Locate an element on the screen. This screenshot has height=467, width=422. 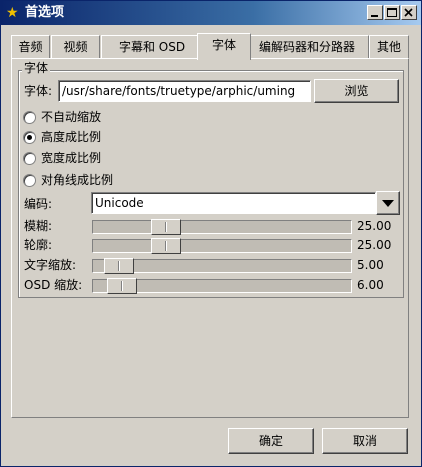
text-scale-label: 文字缩放: is located at coordinates (50, 265).